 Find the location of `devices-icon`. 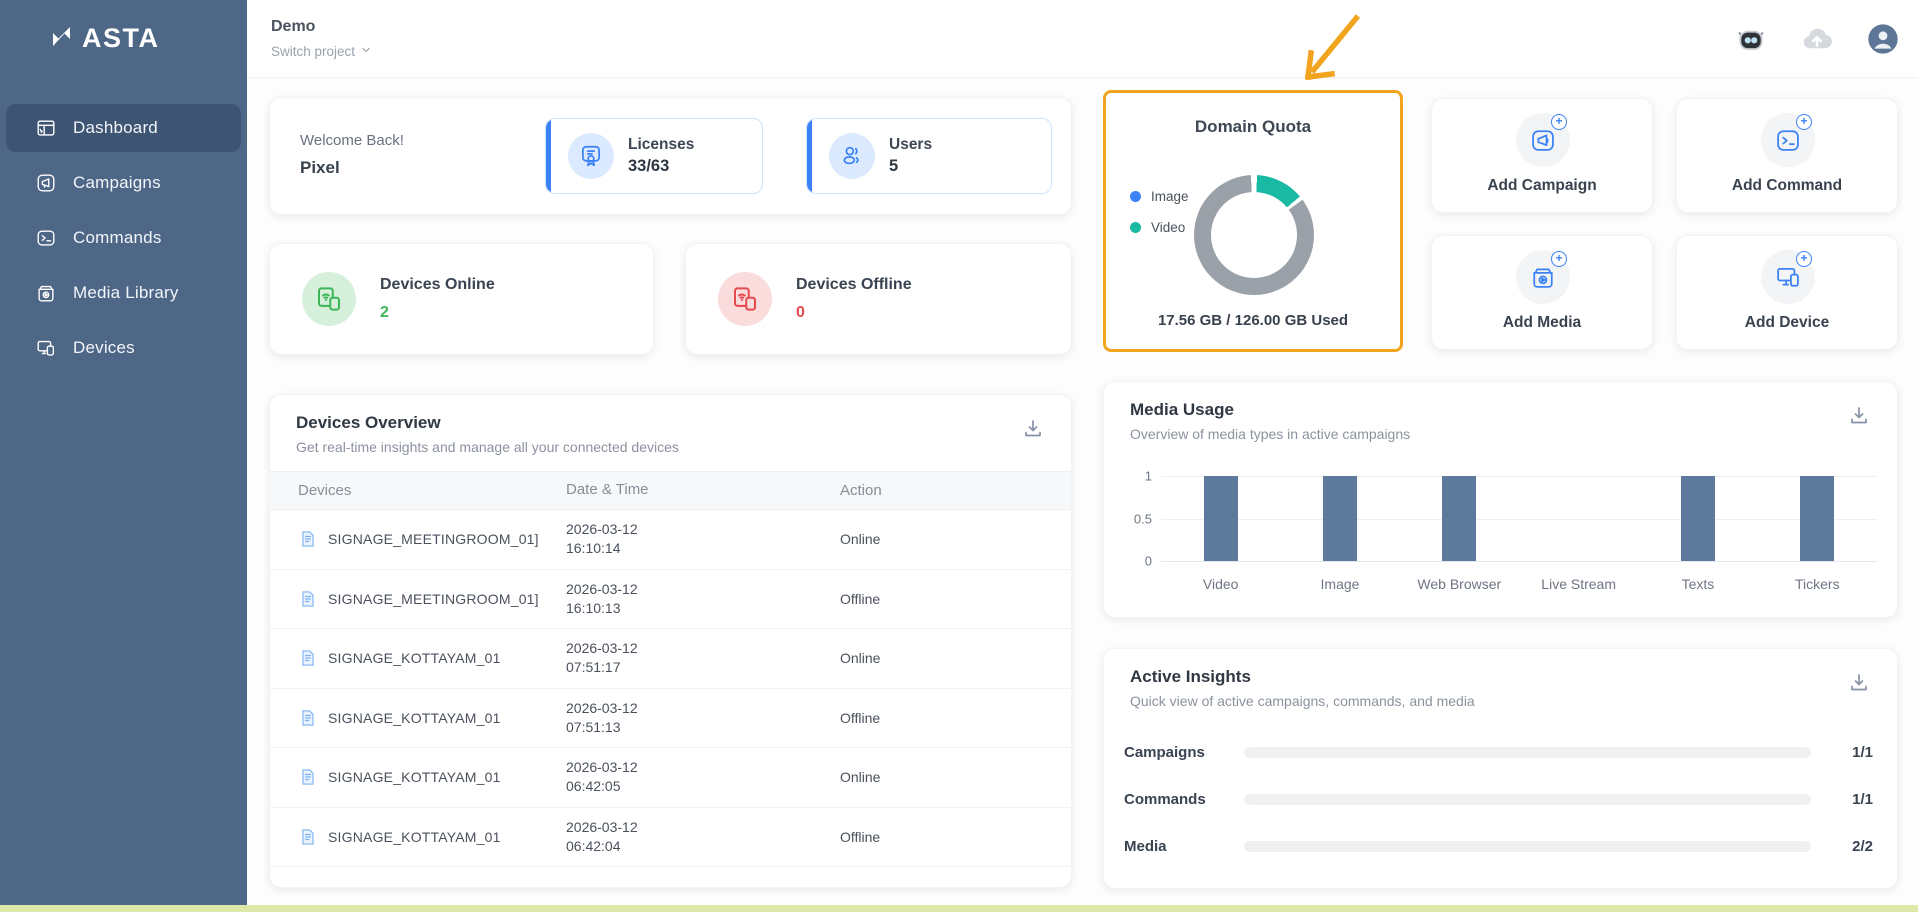

devices-icon is located at coordinates (46, 348).